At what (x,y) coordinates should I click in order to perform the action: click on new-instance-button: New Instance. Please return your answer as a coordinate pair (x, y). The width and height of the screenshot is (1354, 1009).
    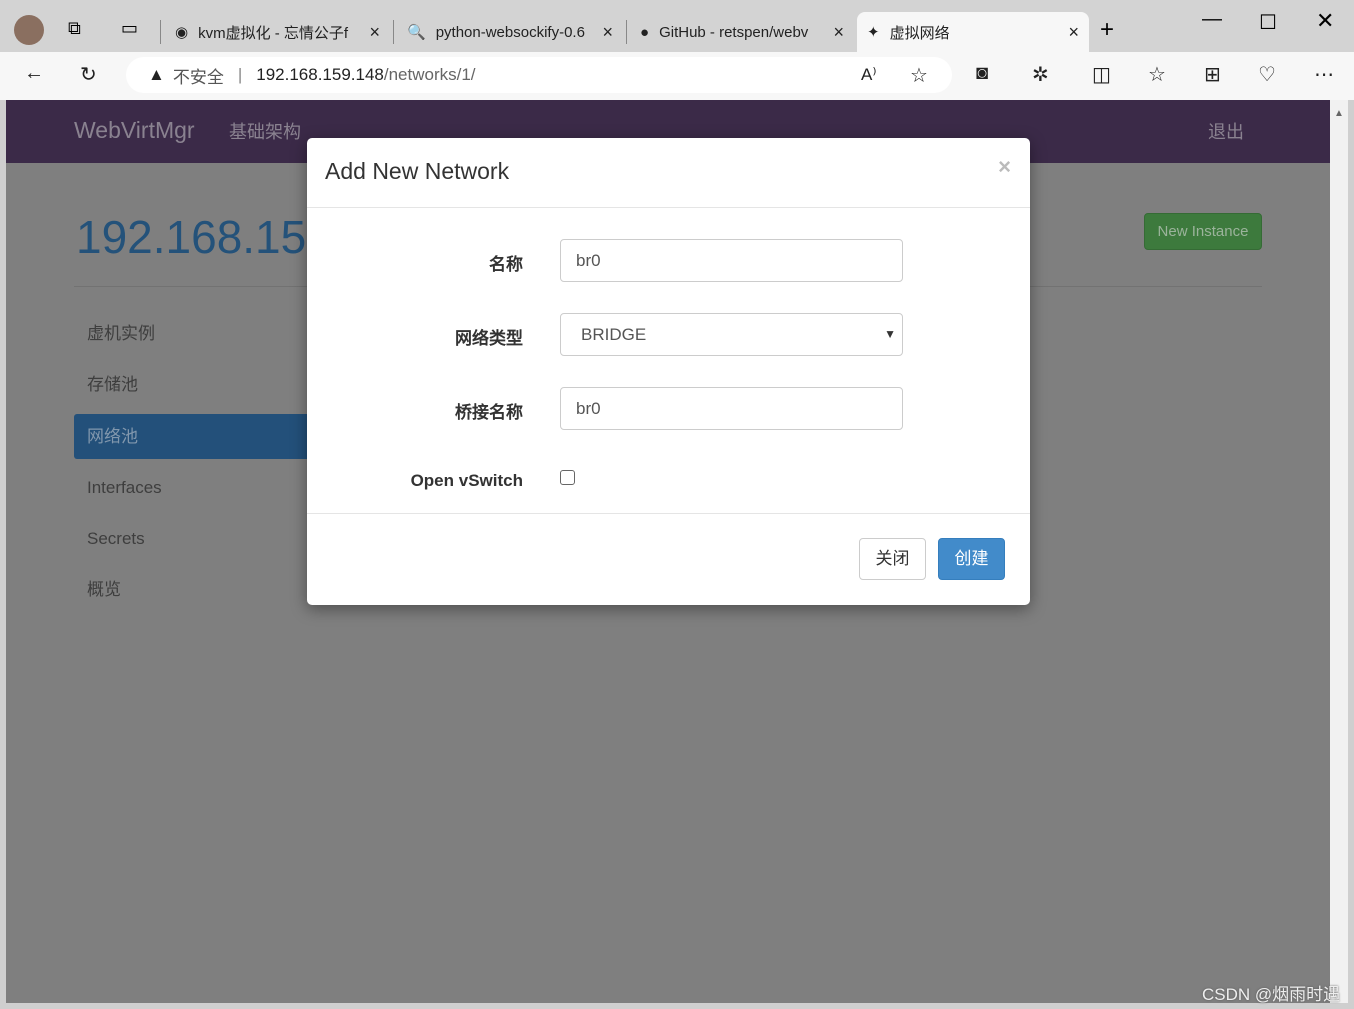
    Looking at the image, I should click on (1203, 231).